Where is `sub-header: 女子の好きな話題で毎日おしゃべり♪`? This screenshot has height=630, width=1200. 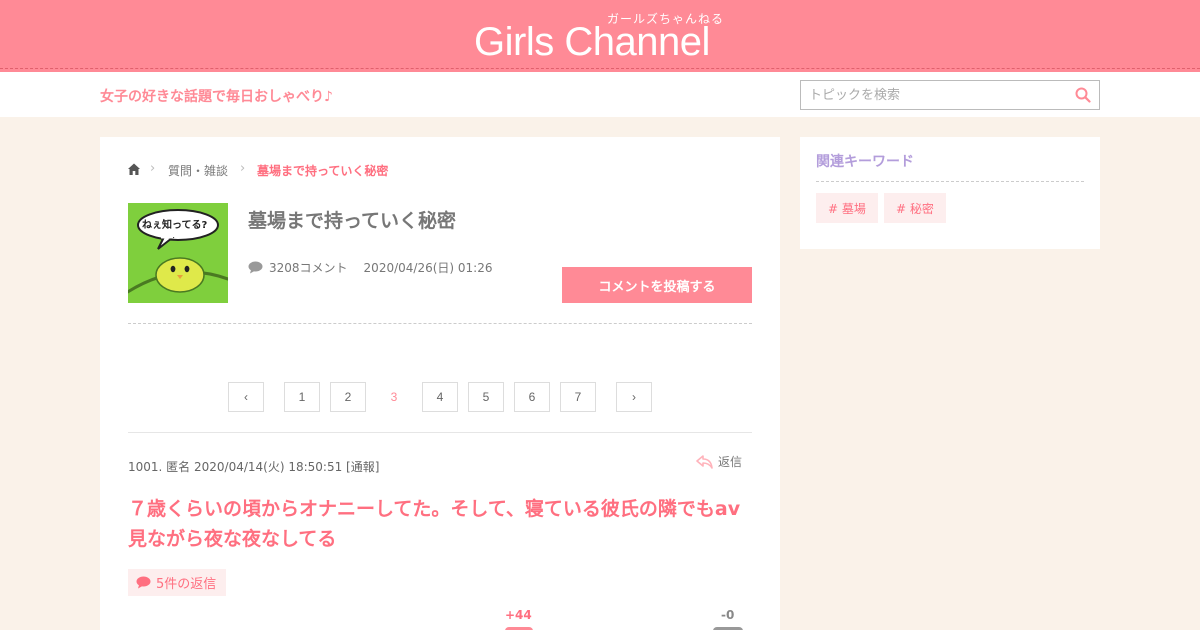 sub-header: 女子の好きな話題で毎日おしゃべり♪ is located at coordinates (600, 94).